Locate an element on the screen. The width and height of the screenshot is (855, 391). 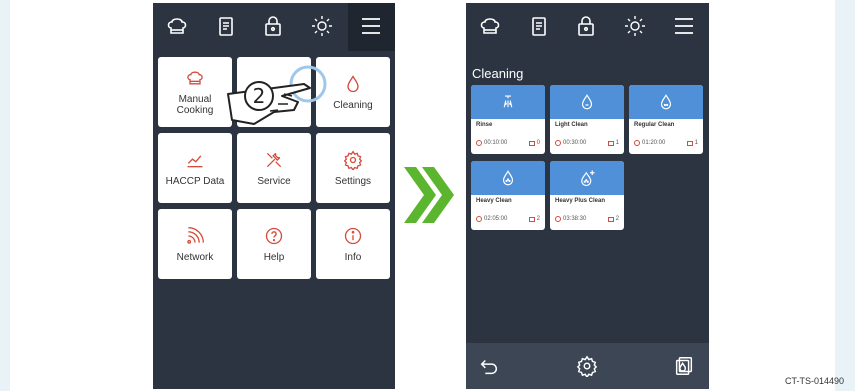
program-duration: 03:38:30 is located at coordinates (575, 219).